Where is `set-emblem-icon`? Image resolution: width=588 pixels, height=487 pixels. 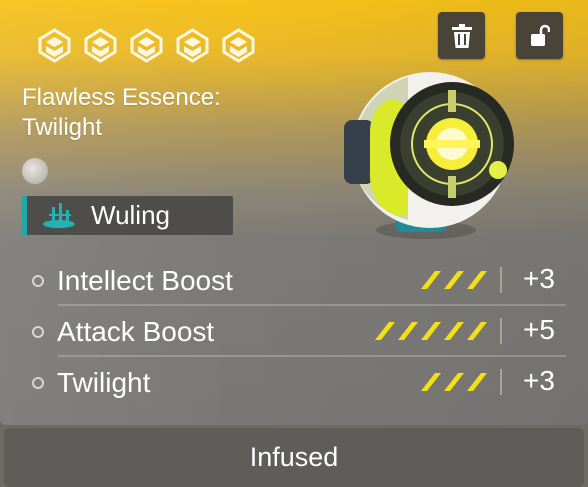
set-emblem-icon is located at coordinates (35, 171).